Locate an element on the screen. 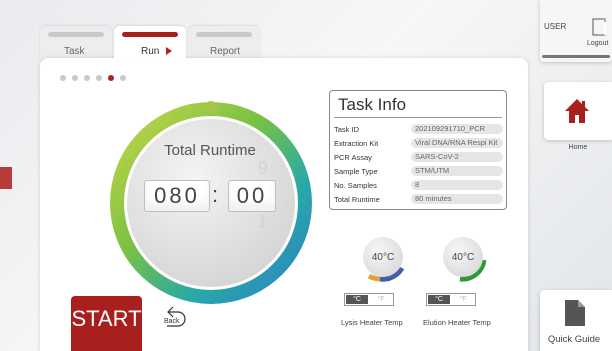 Image resolution: width=612 pixels, height=351 pixels. home-button is located at coordinates (578, 111).